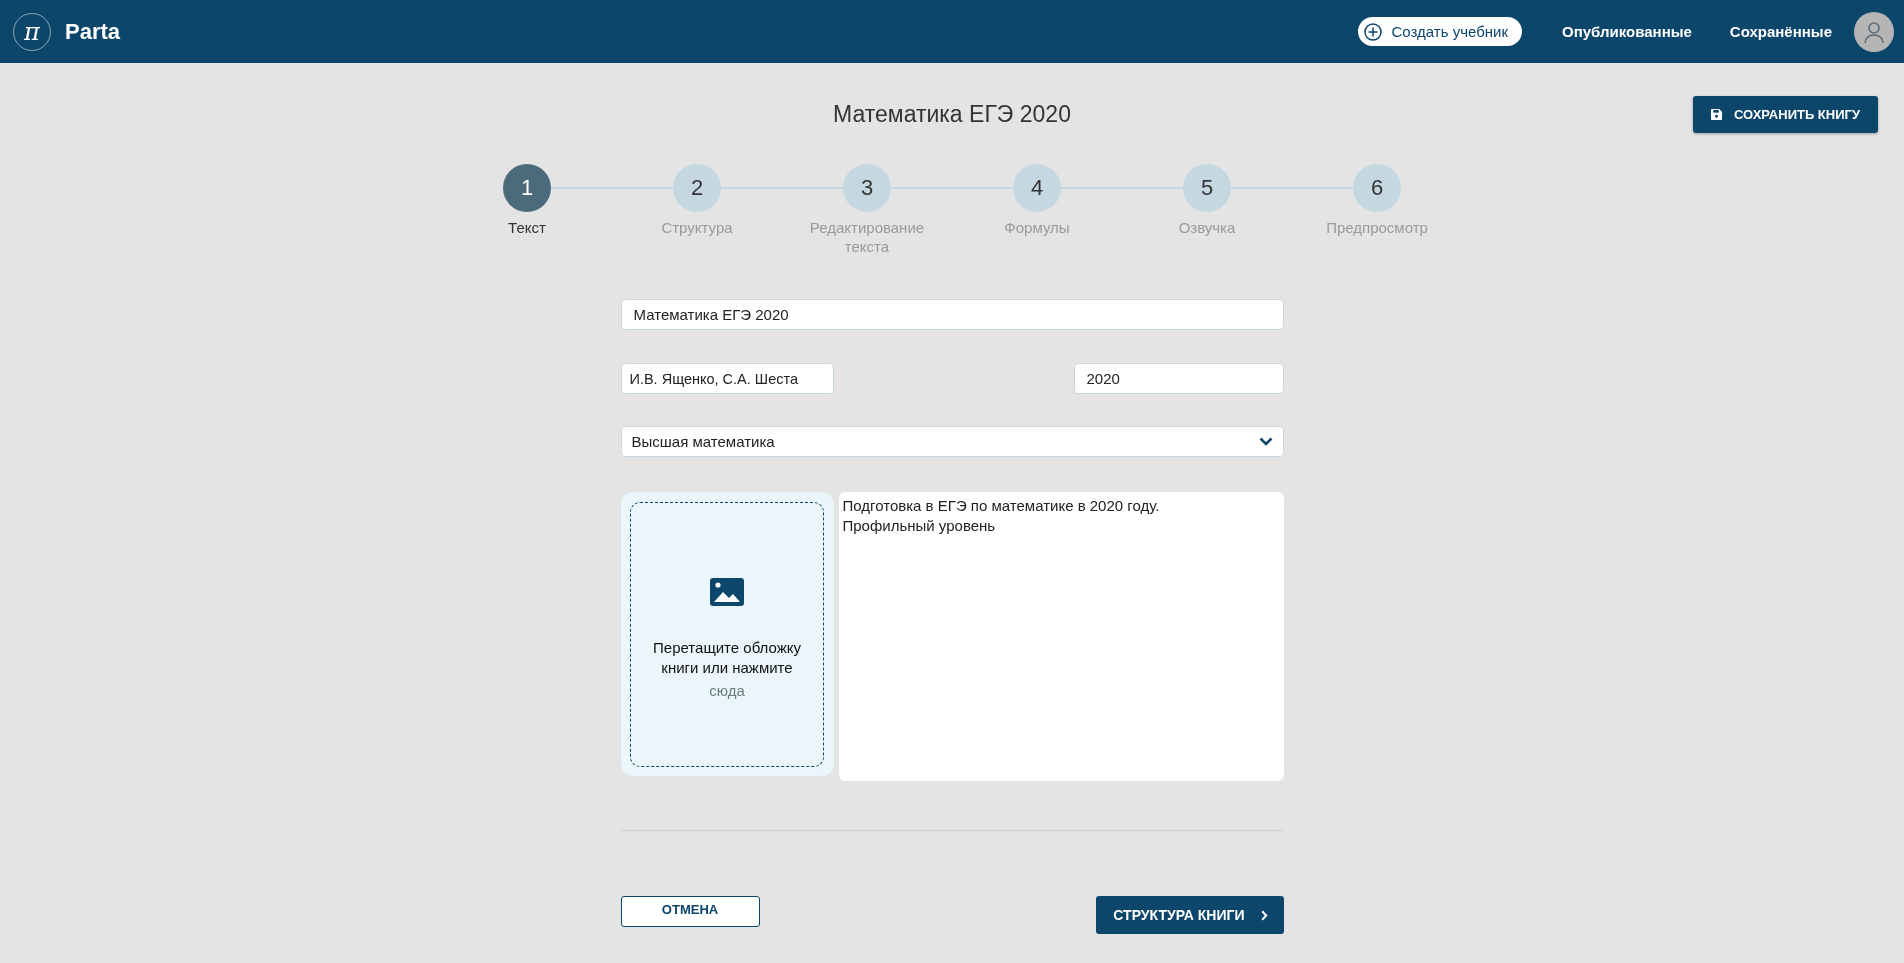  Describe the element at coordinates (1377, 213) in the screenshot. I see `stepper-step: 6 Предпросмотр` at that location.